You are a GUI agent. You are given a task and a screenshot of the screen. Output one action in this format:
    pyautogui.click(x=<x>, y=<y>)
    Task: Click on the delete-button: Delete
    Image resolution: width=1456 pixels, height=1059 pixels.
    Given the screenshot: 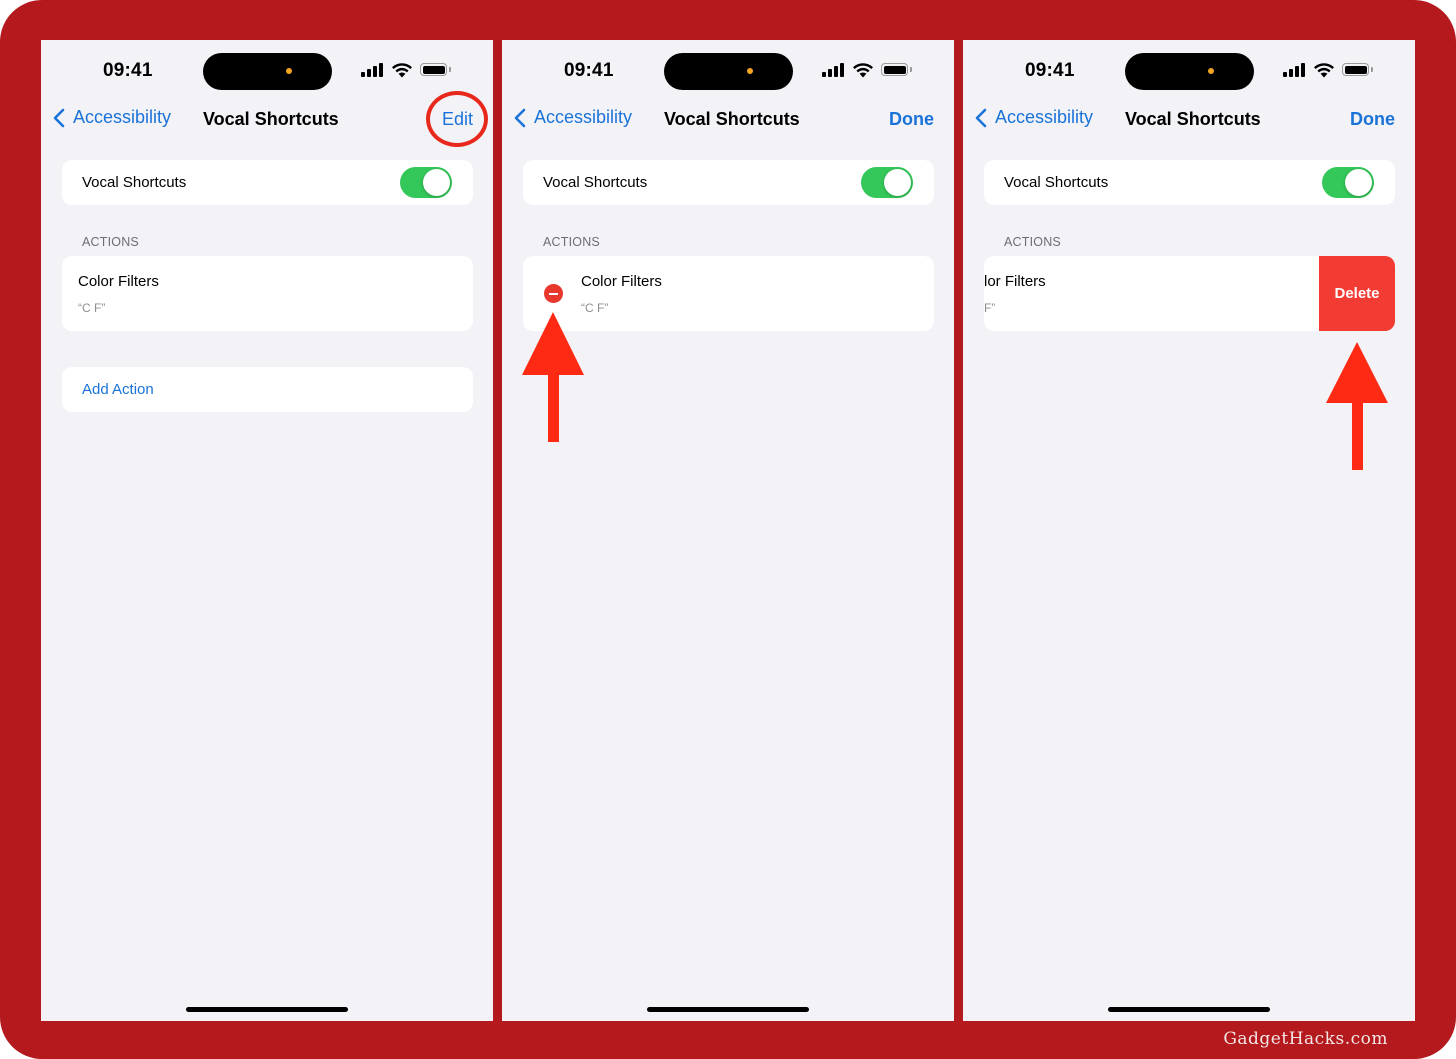 What is the action you would take?
    pyautogui.click(x=1357, y=293)
    